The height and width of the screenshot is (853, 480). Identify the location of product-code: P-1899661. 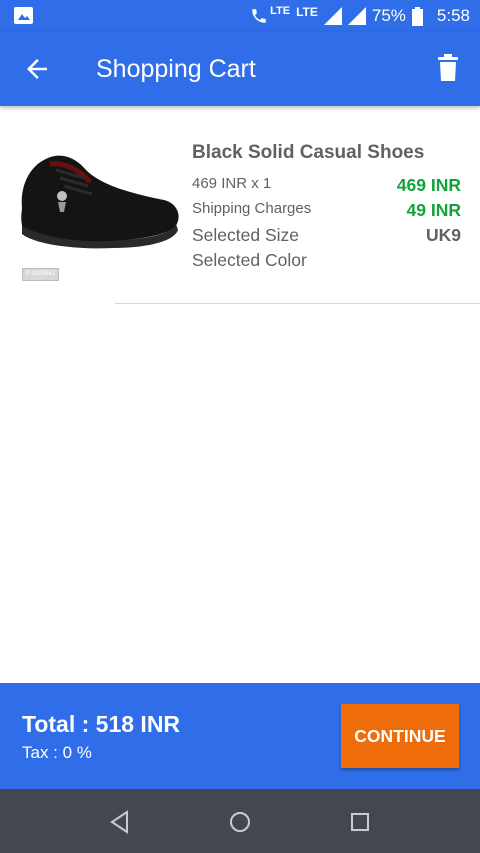
(40, 274).